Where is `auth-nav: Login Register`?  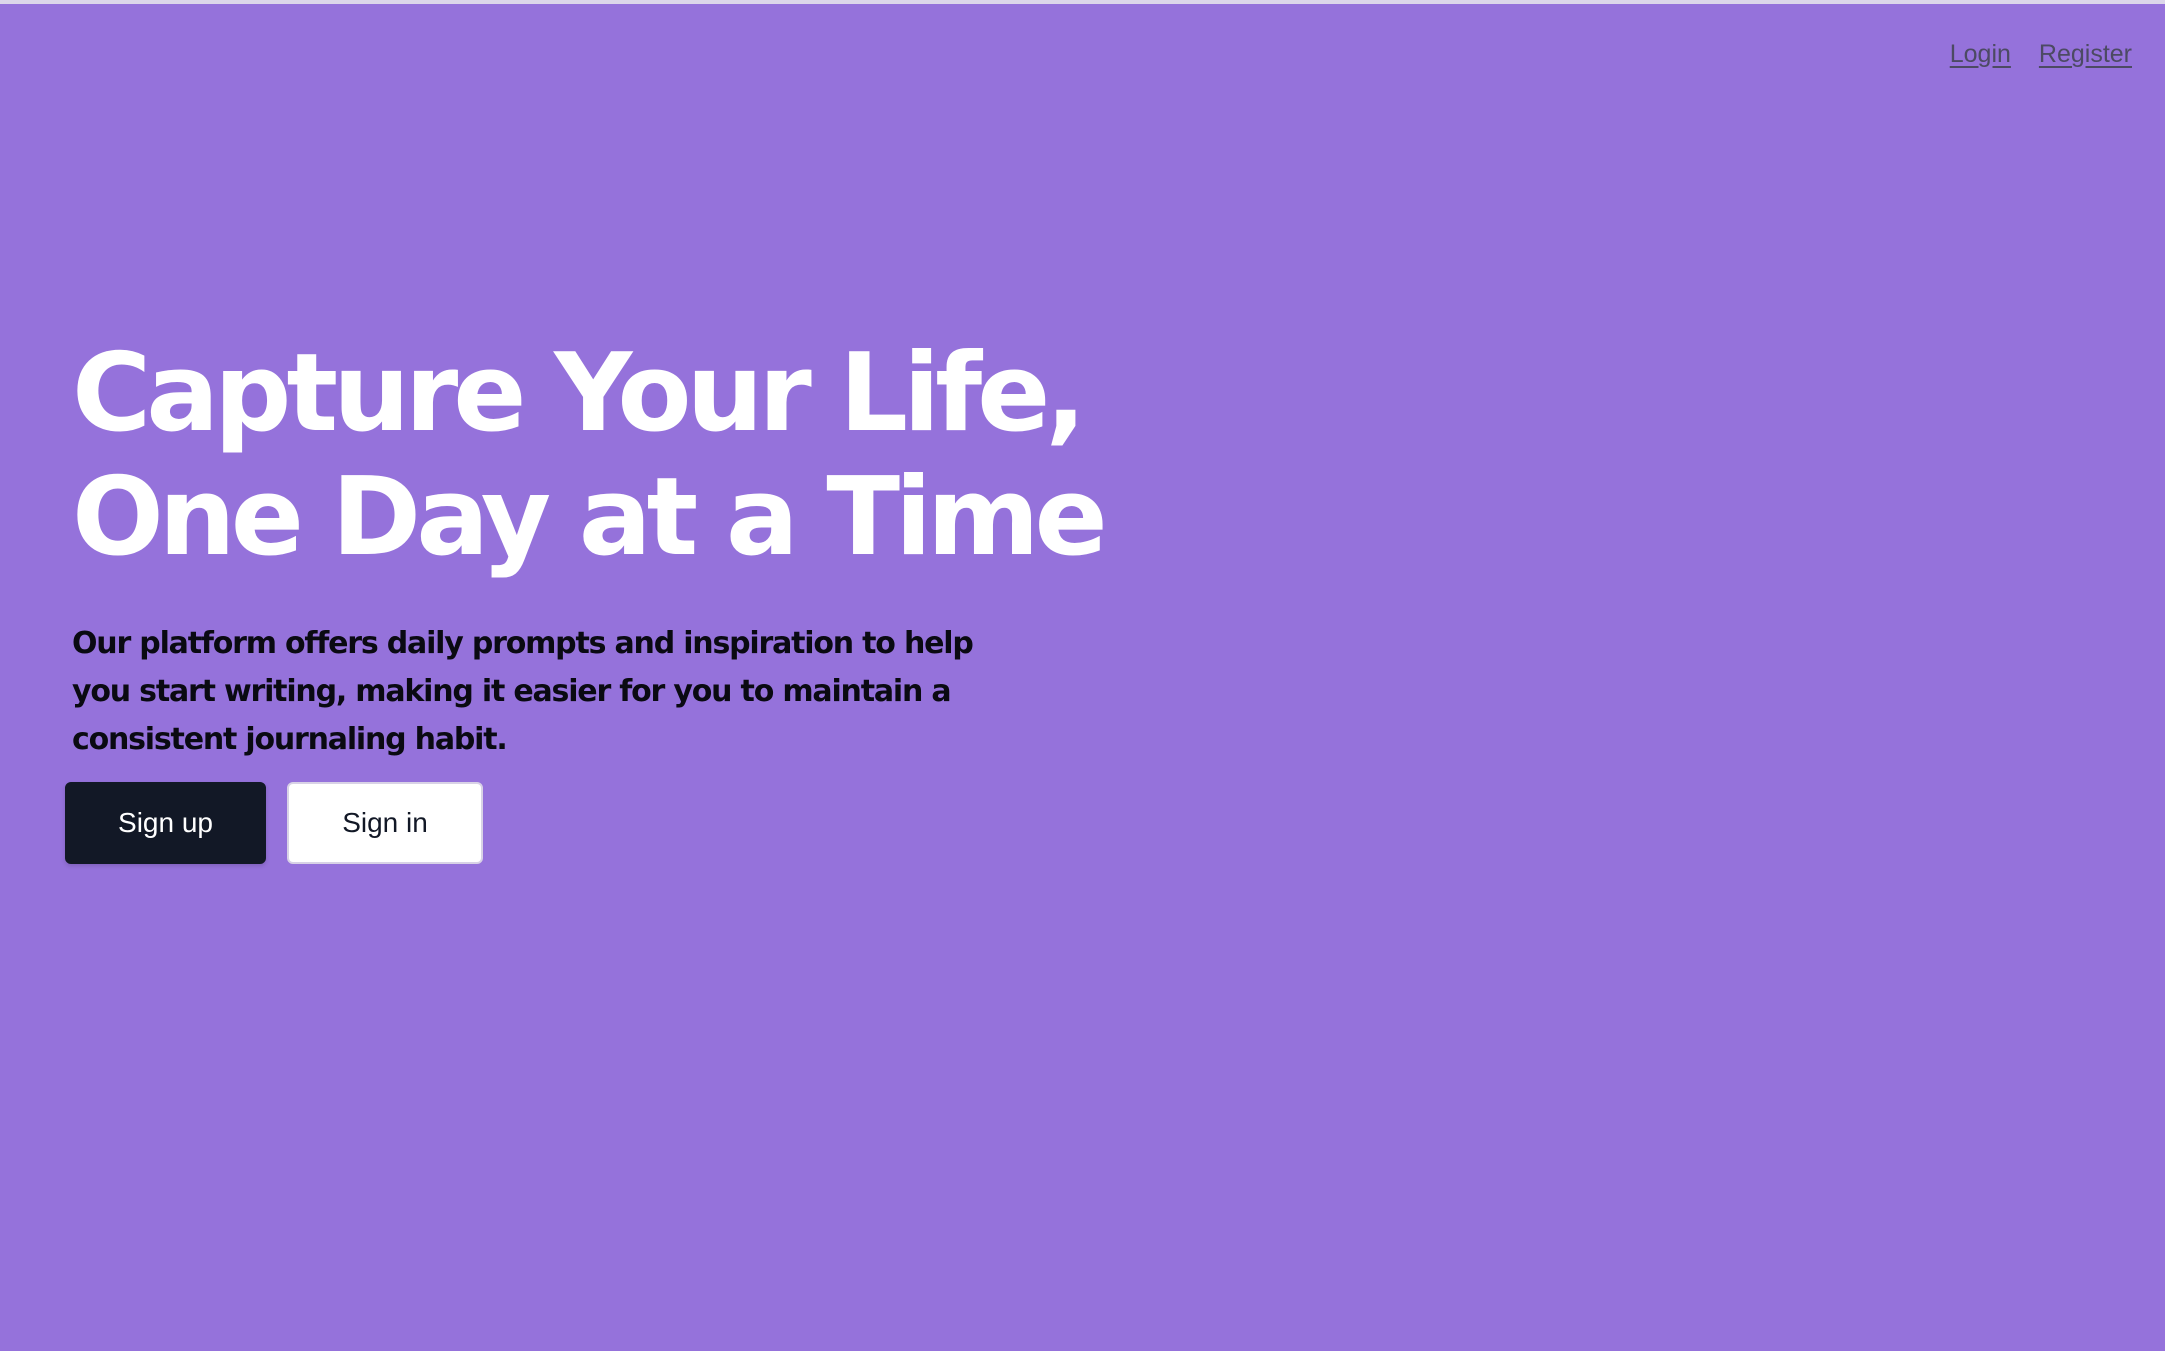 auth-nav: Login Register is located at coordinates (2041, 54).